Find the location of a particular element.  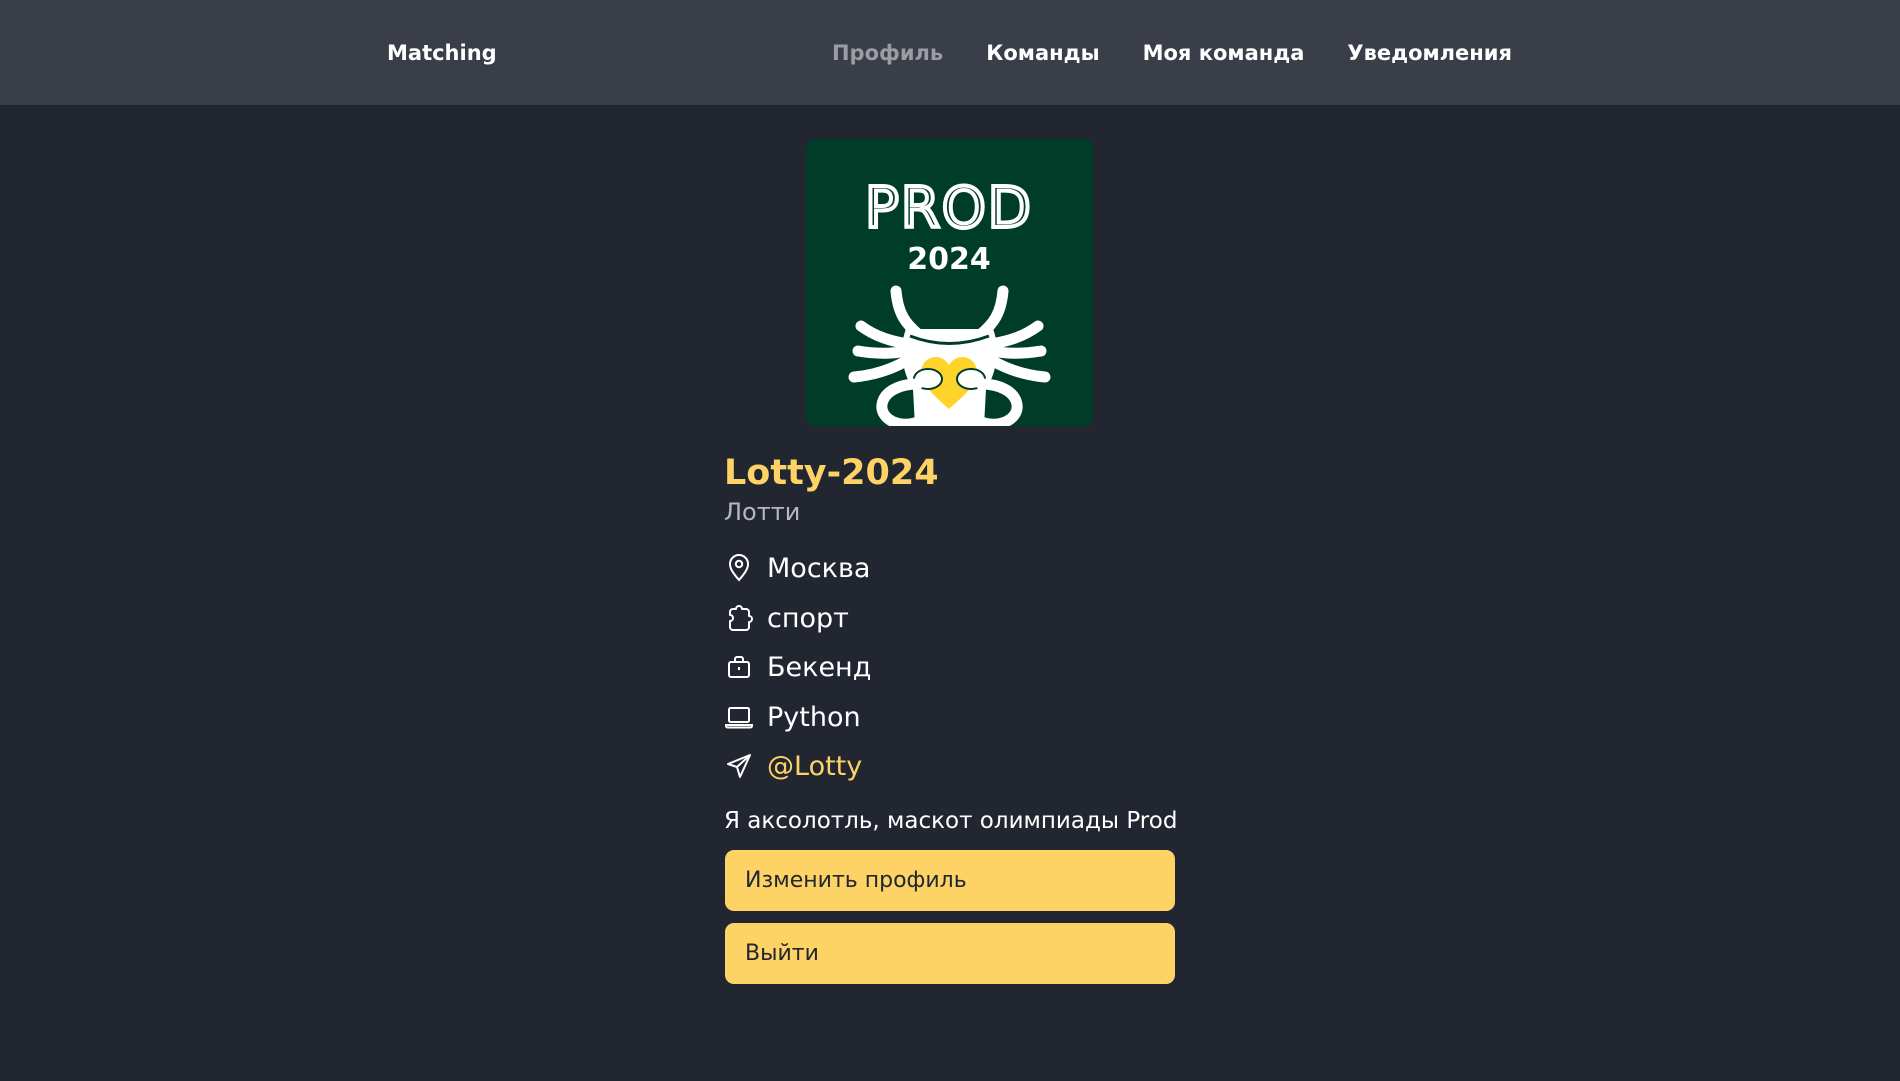

nav-link-notifications: Уведомления is located at coordinates (1429, 53).